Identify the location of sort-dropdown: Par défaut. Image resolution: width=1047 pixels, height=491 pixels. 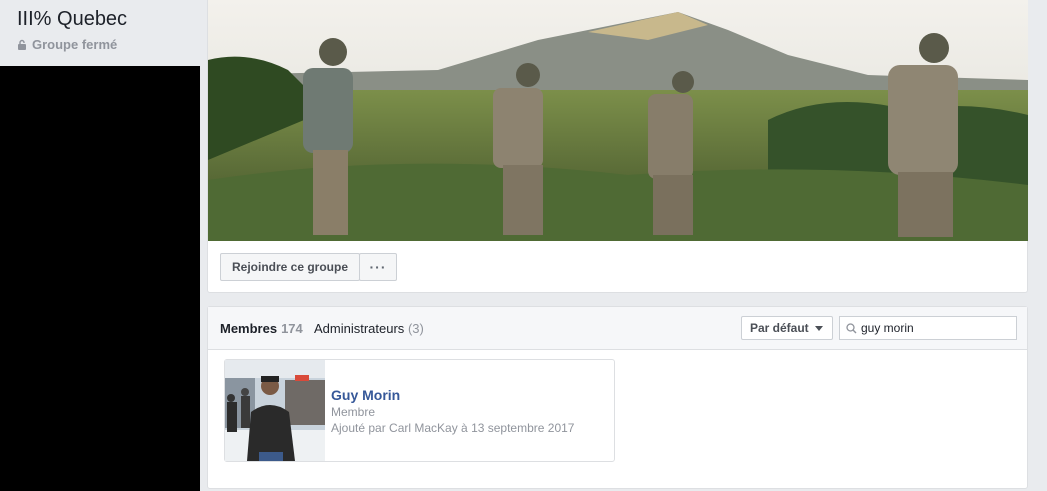
(787, 328).